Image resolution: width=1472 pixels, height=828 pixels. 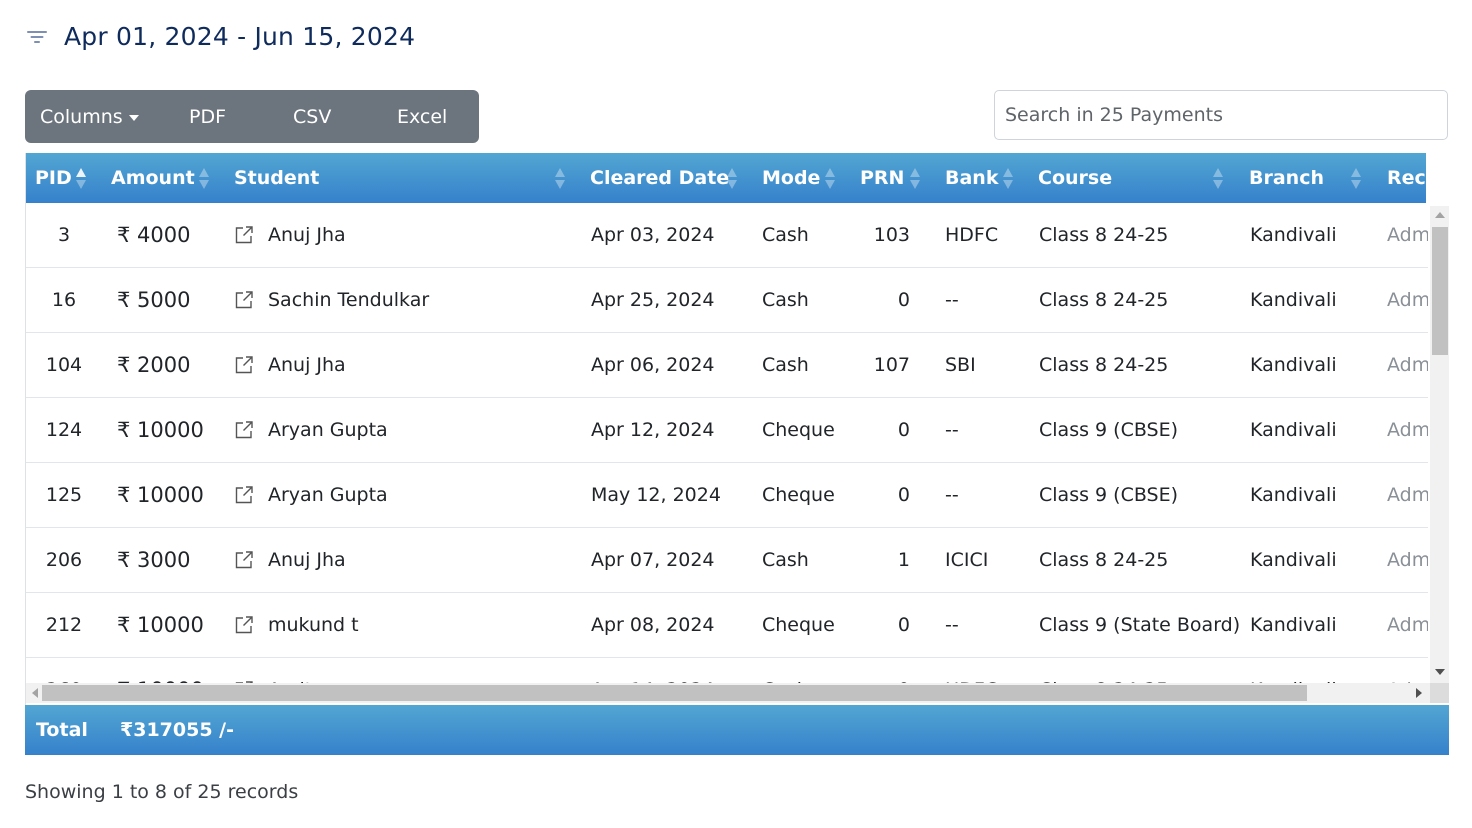 I want to click on total-value: ₹317055 /-, so click(x=177, y=730).